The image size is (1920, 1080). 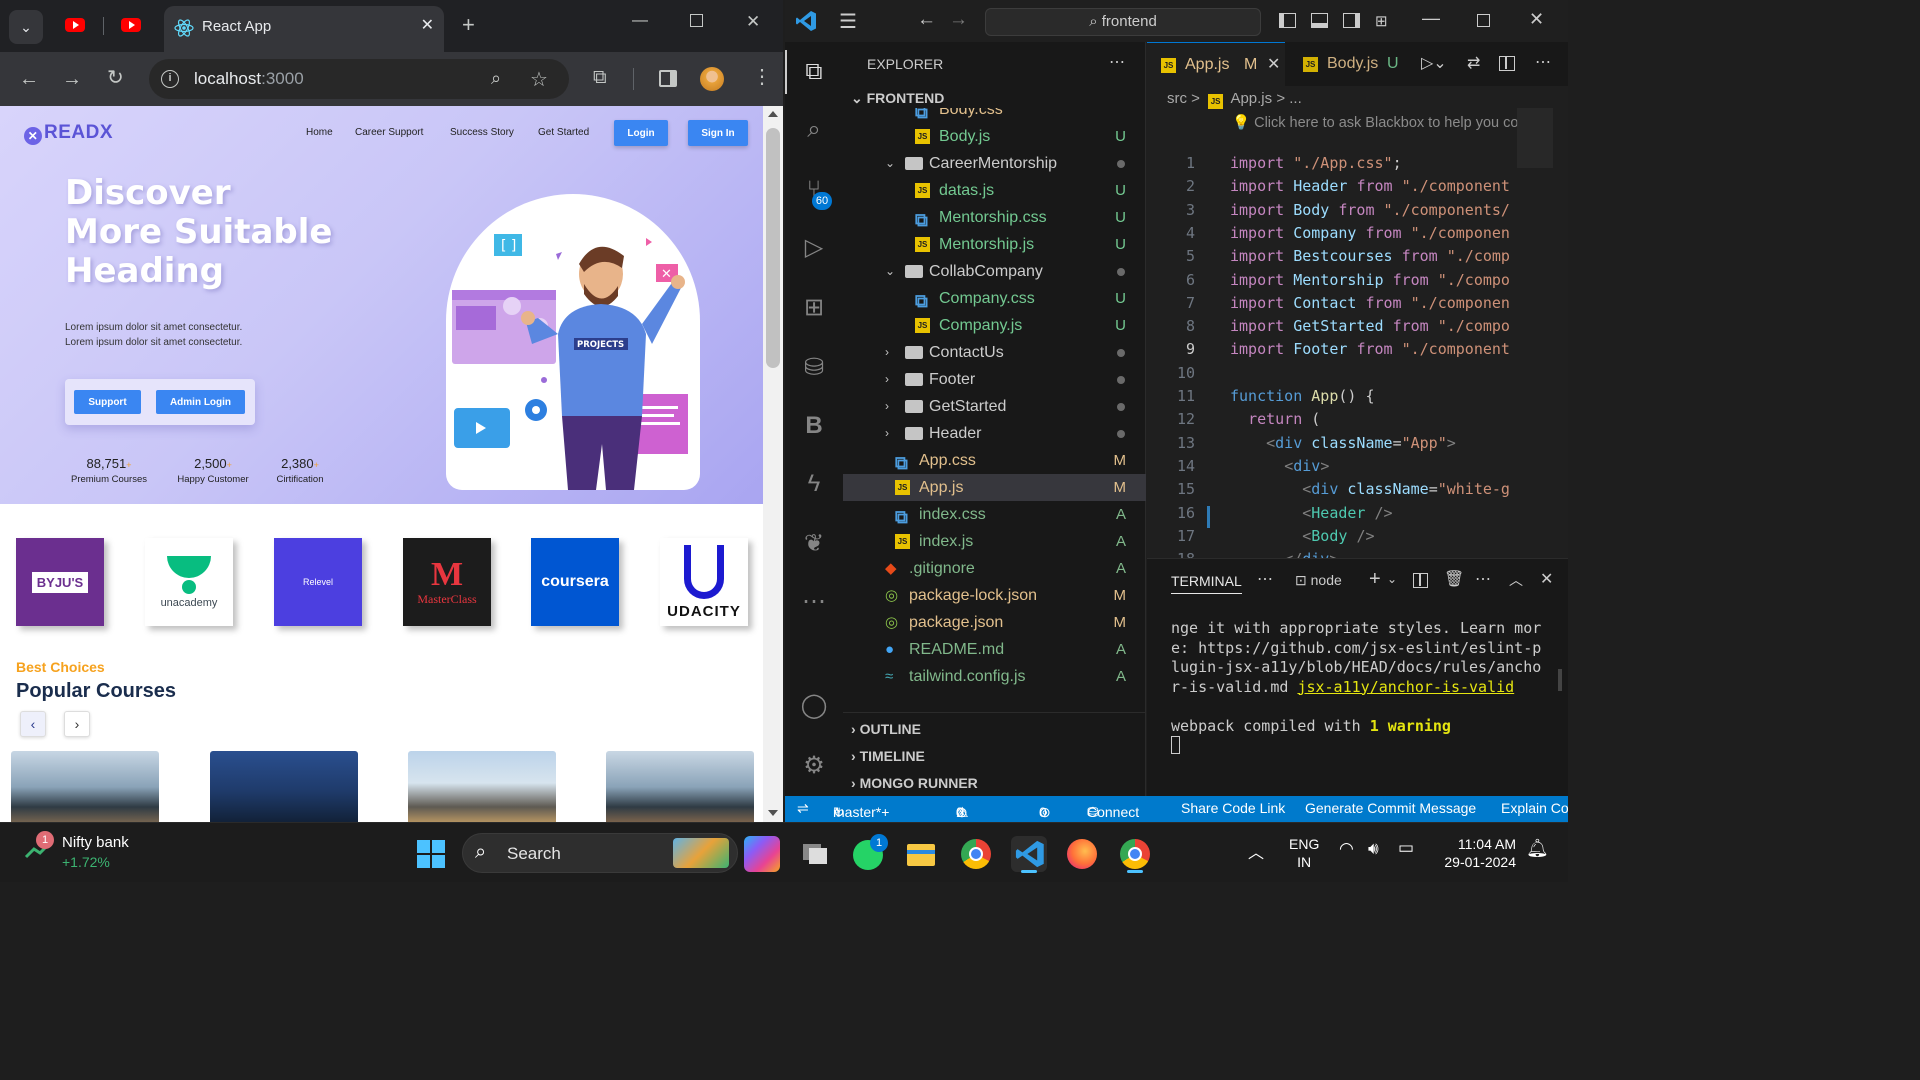 I want to click on terminal-shell: ⊡ node, so click(x=1318, y=580).